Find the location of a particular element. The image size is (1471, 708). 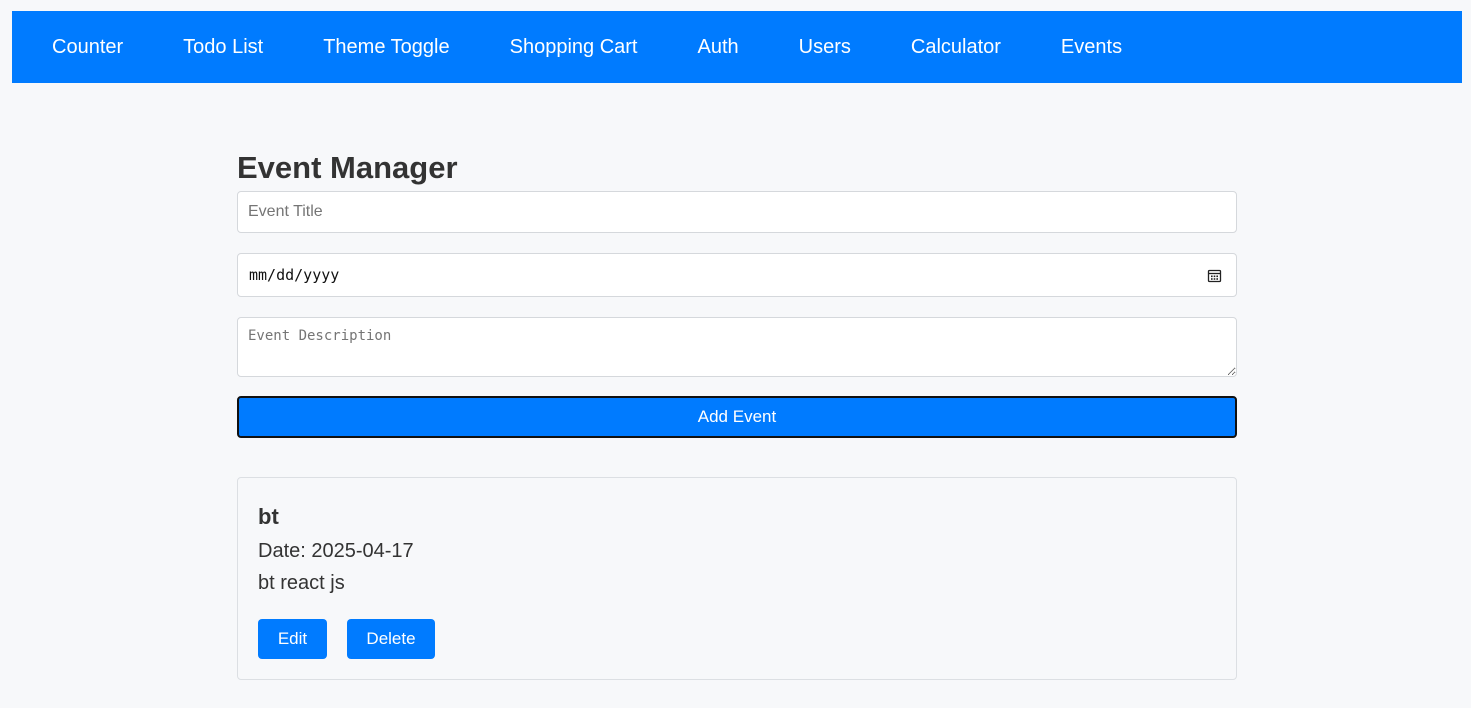

delete-event-button: Delete is located at coordinates (391, 639).